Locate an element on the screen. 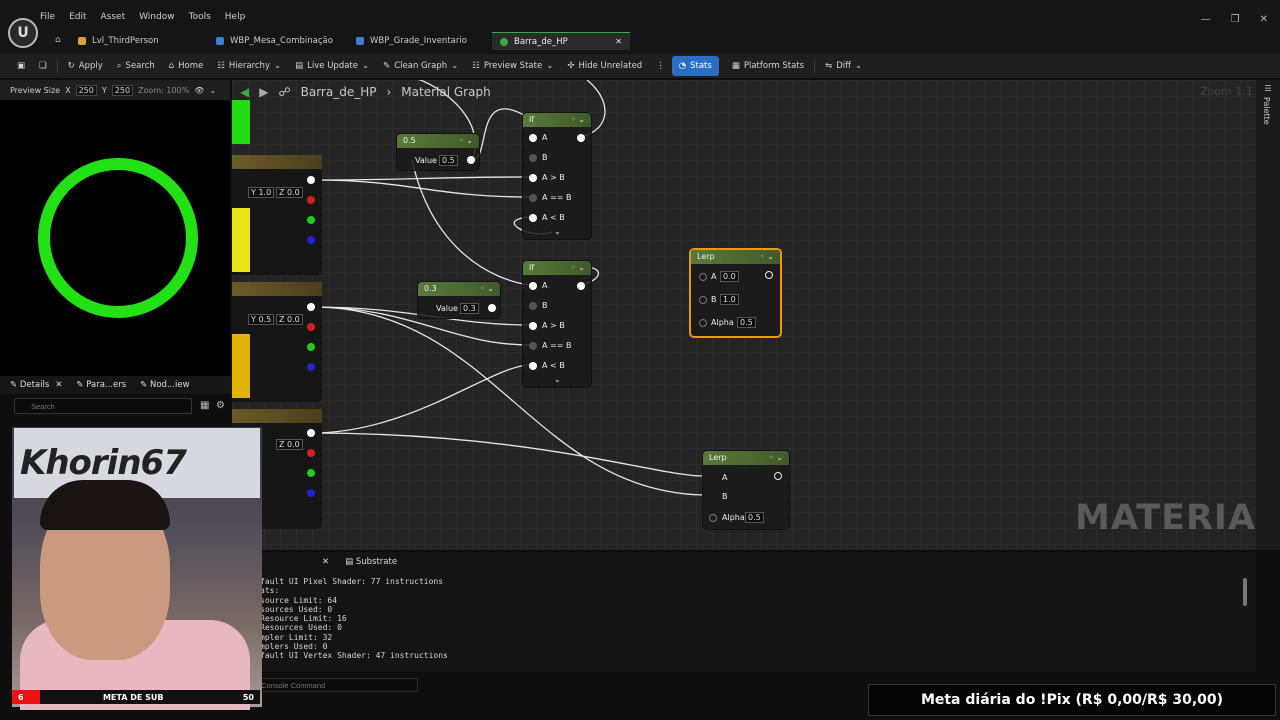 The height and width of the screenshot is (720, 1280). close-icon: ✕ is located at coordinates (58, 385).